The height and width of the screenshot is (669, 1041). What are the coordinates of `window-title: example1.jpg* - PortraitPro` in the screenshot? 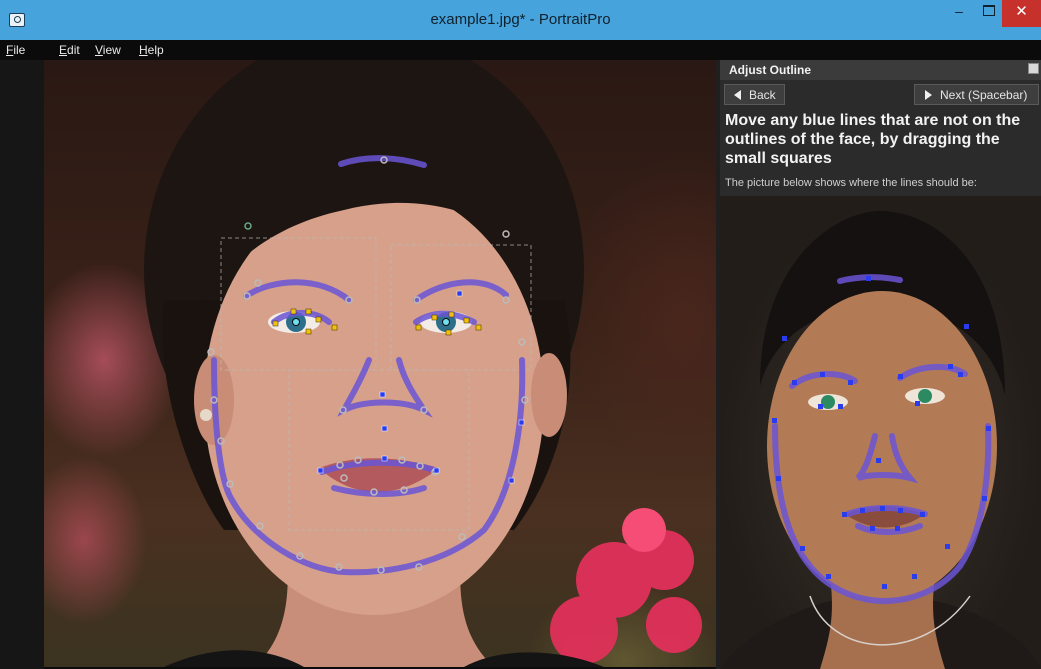 It's located at (520, 19).